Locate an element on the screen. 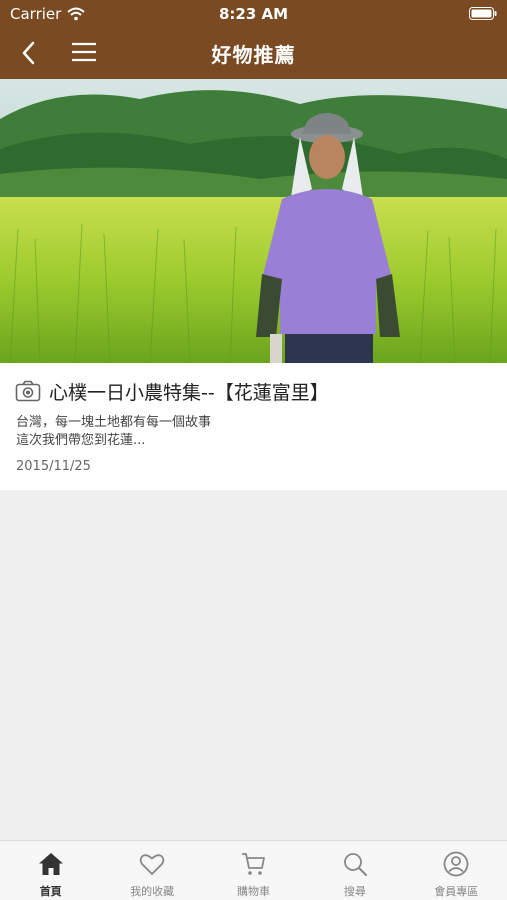 The width and height of the screenshot is (507, 900). article-title: 心樸一日小農特集--【花蓮富里】 is located at coordinates (189, 392).